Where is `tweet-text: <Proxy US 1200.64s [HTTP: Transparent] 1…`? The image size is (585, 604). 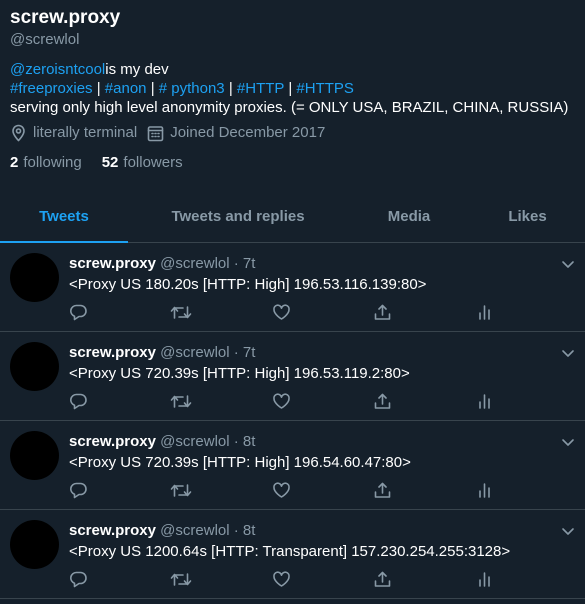 tweet-text: <Proxy US 1200.64s [HTTP: Transparent] 1… is located at coordinates (290, 551).